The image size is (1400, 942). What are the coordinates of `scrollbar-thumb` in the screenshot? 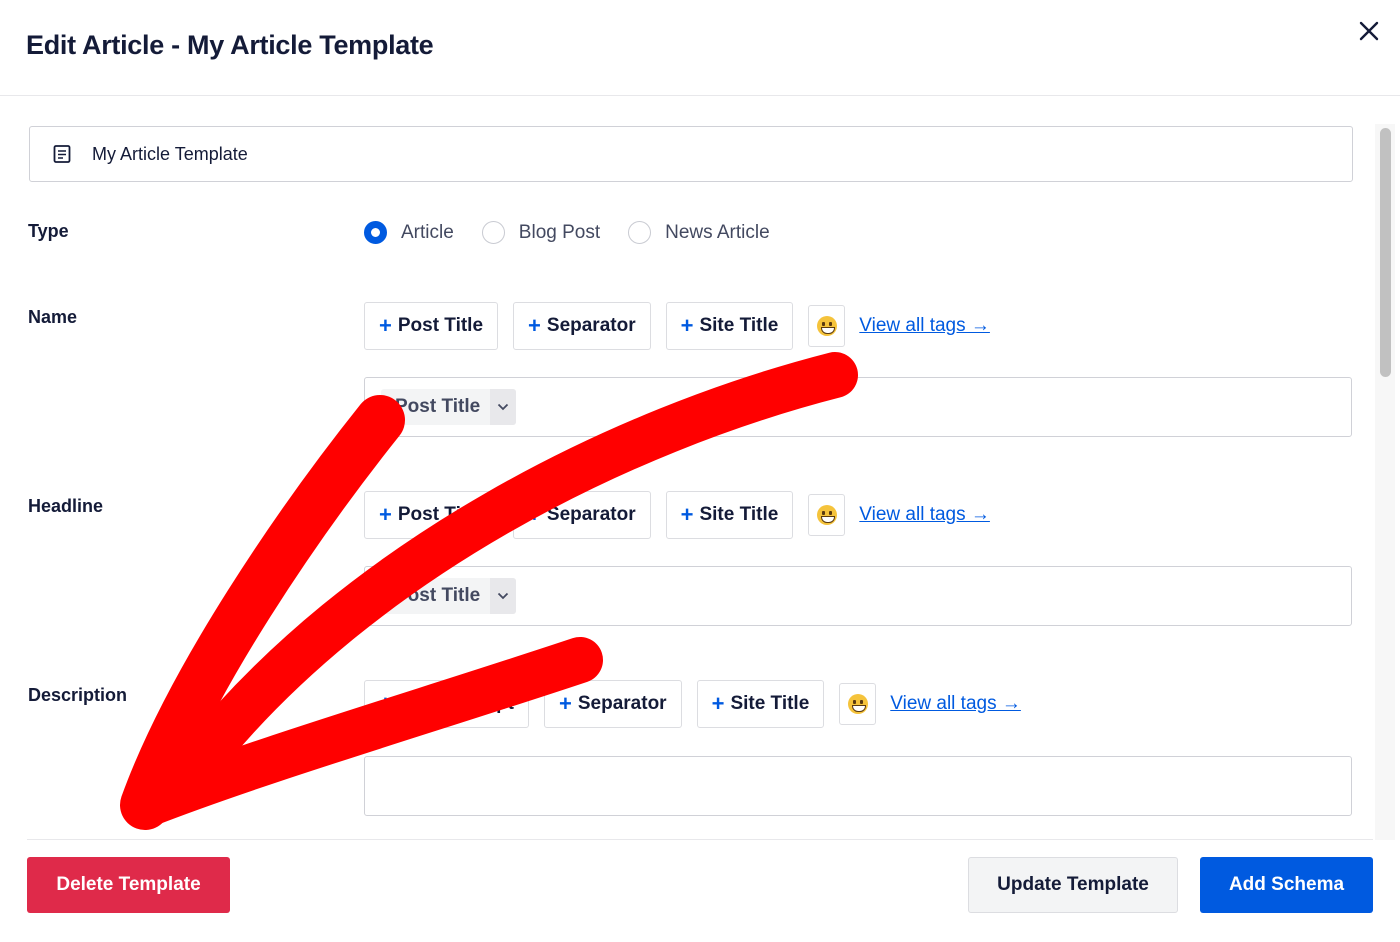 It's located at (1385, 252).